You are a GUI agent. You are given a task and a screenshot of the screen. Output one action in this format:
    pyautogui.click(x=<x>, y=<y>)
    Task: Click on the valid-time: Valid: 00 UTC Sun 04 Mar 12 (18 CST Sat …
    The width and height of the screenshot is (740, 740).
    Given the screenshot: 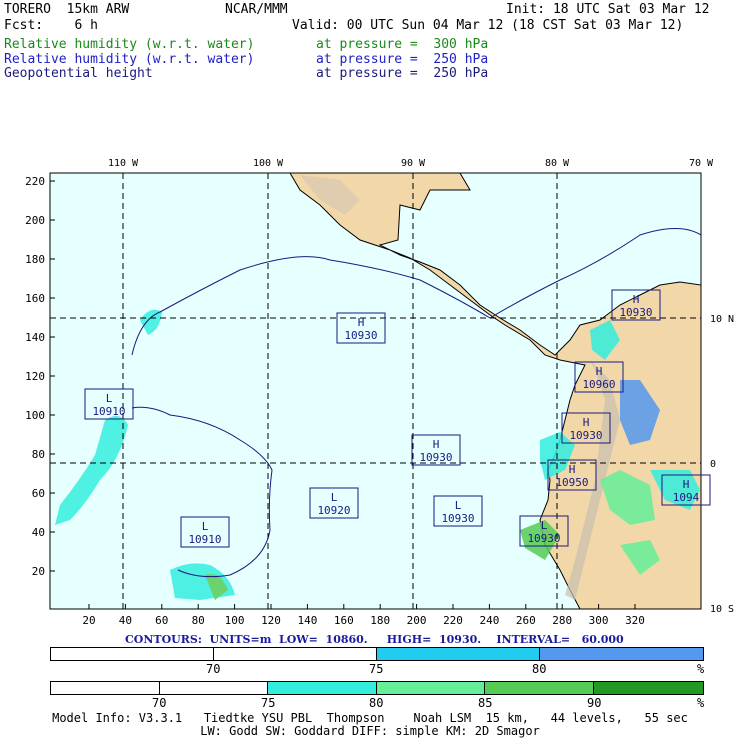 What is the action you would take?
    pyautogui.click(x=488, y=25)
    